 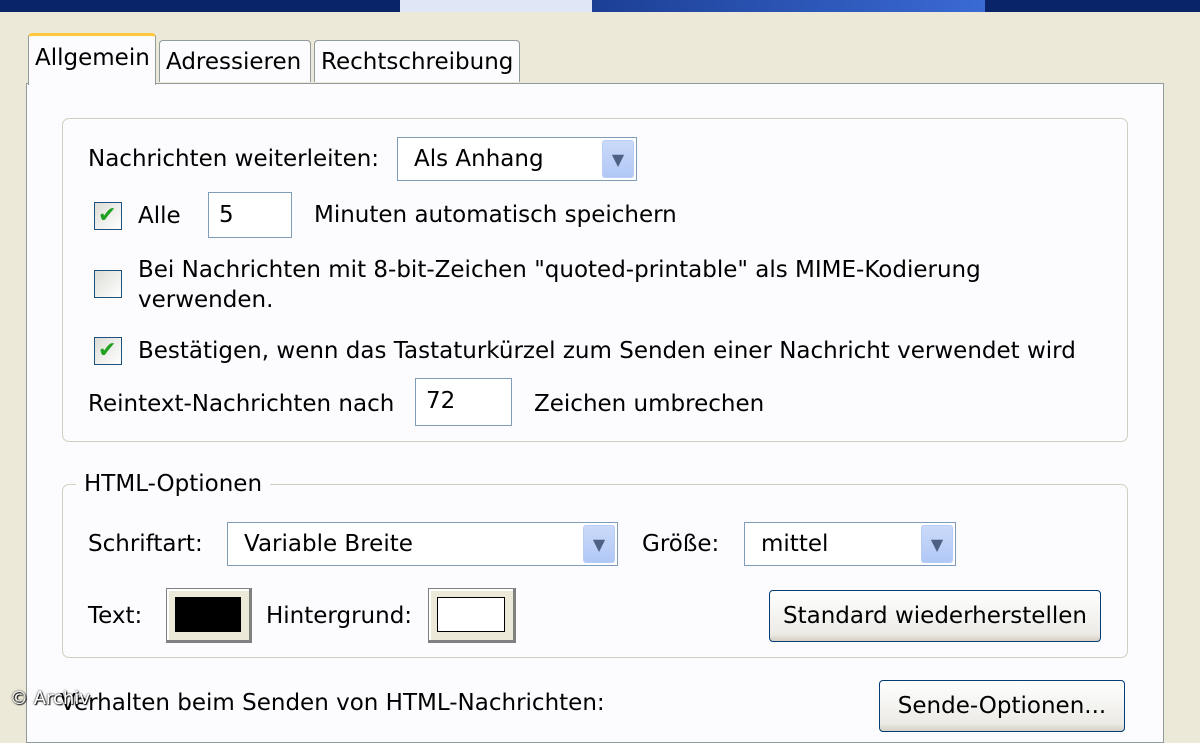 What do you see at coordinates (234, 159) in the screenshot?
I see `forward-label: Nachrichten weiterleiten:` at bounding box center [234, 159].